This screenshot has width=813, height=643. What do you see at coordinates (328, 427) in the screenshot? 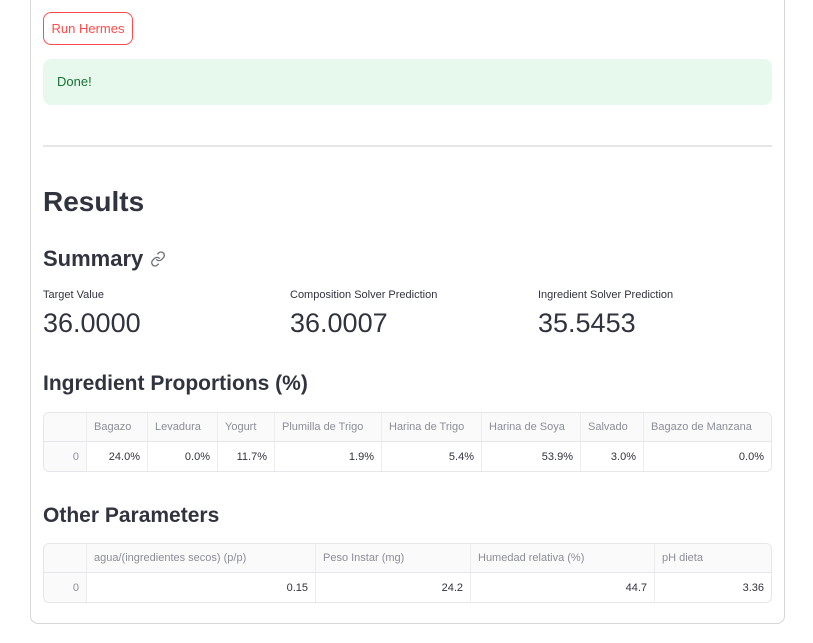
I see `column-header: Plumilla de Trigo` at bounding box center [328, 427].